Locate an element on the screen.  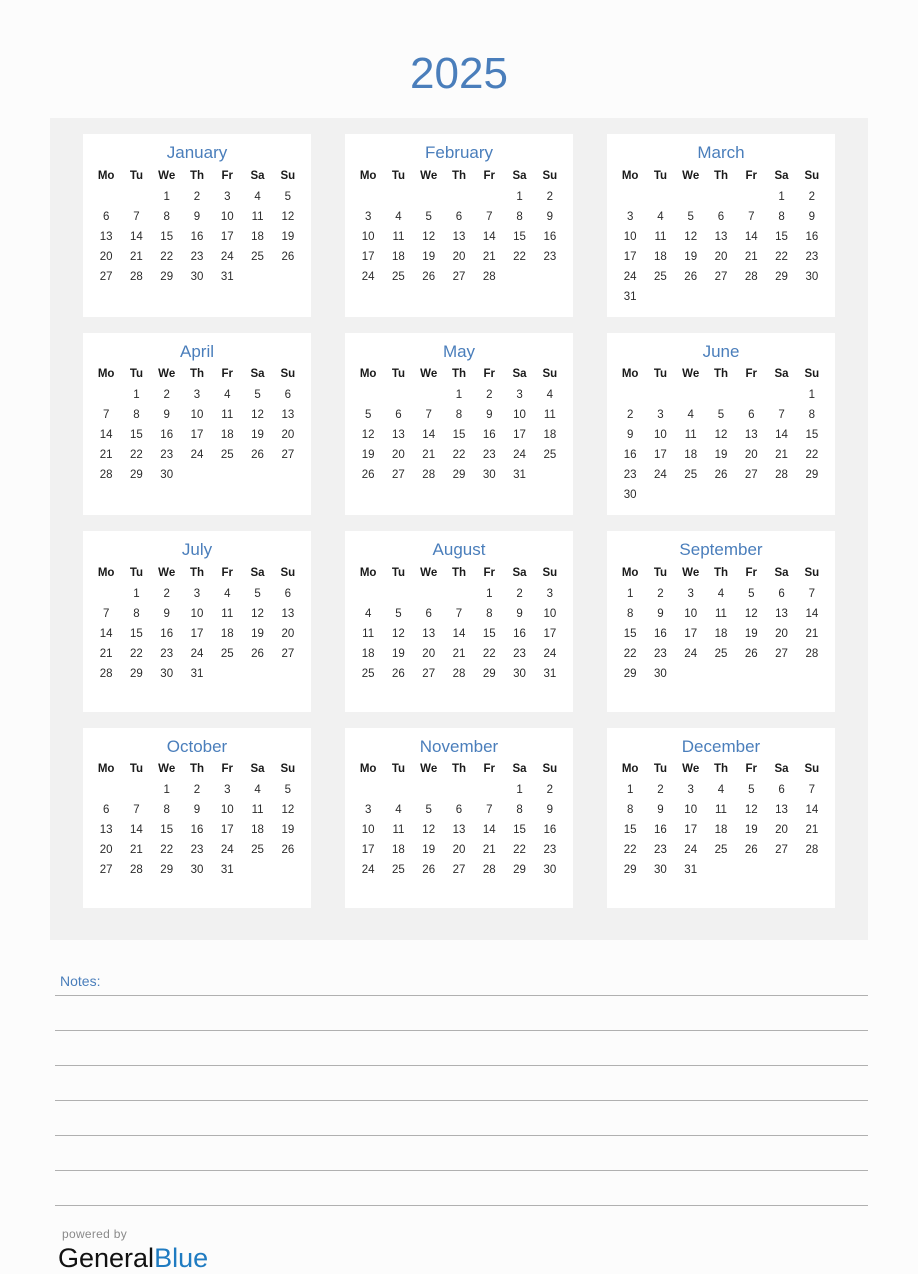
day-cell: 1 is located at coordinates (812, 395).